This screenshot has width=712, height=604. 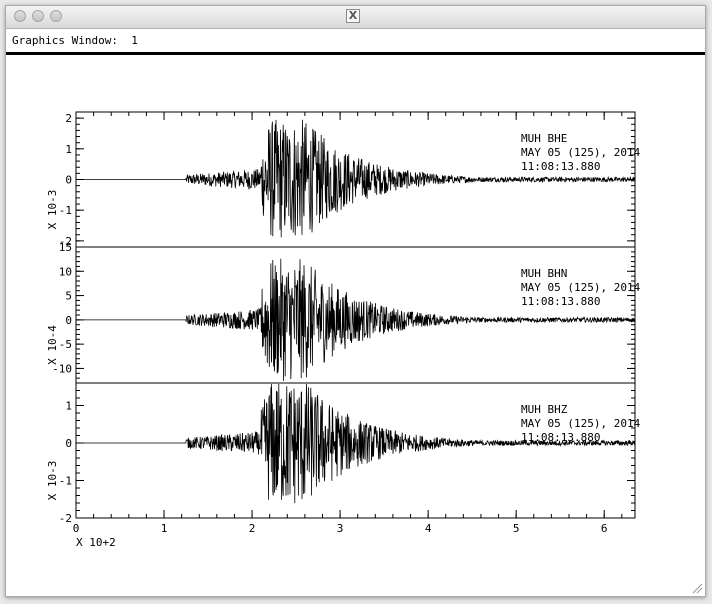 What do you see at coordinates (340, 528) in the screenshot?
I see `x-tick-label: 3` at bounding box center [340, 528].